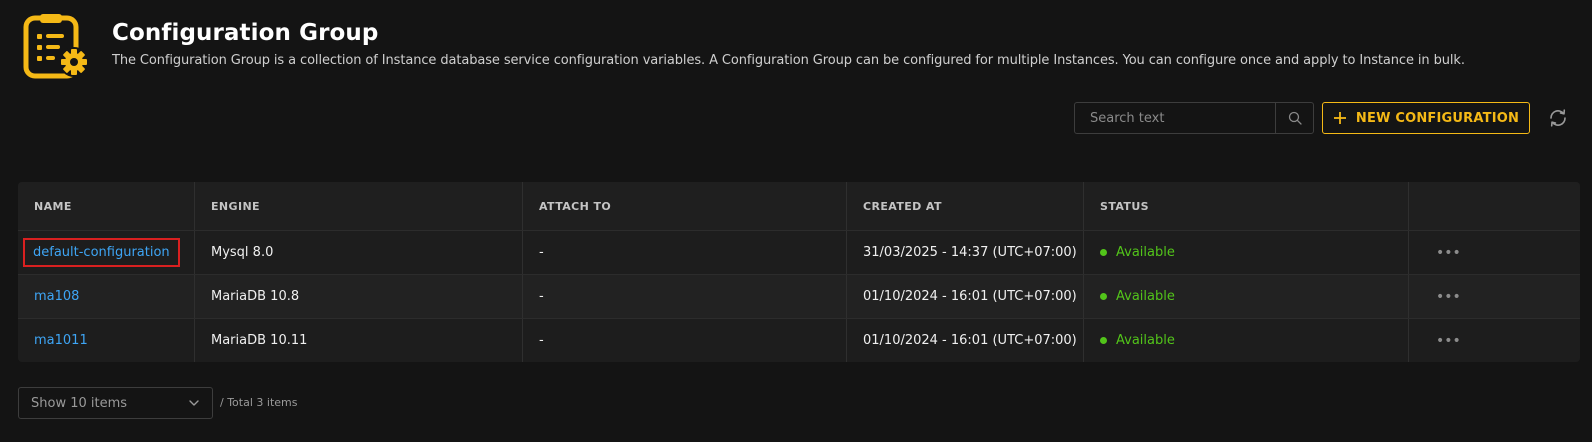 The image size is (1592, 442). I want to click on configuration-name-link: ma1011, so click(61, 340).